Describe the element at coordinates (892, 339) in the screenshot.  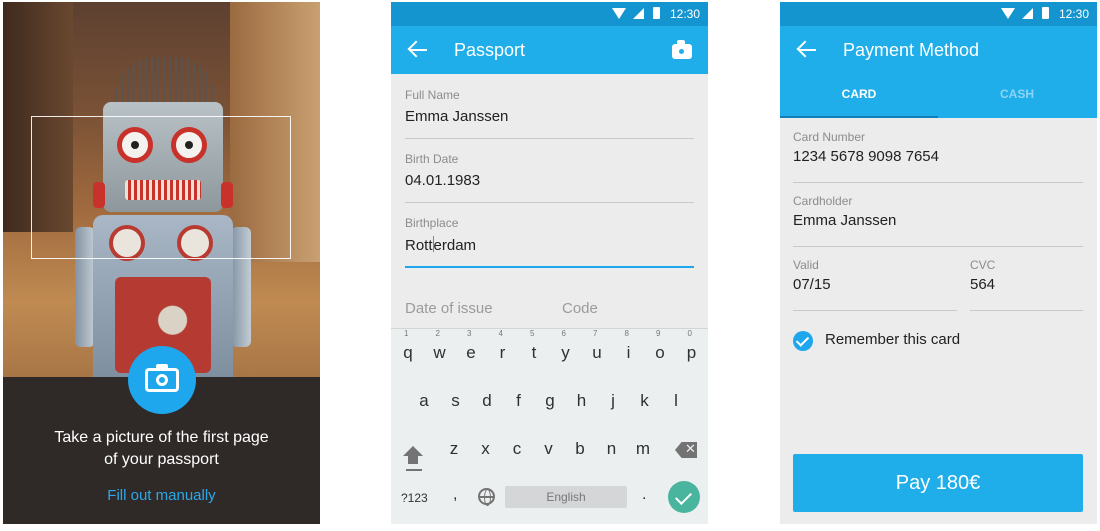
I see `remember-card-label: Remember this card` at that location.